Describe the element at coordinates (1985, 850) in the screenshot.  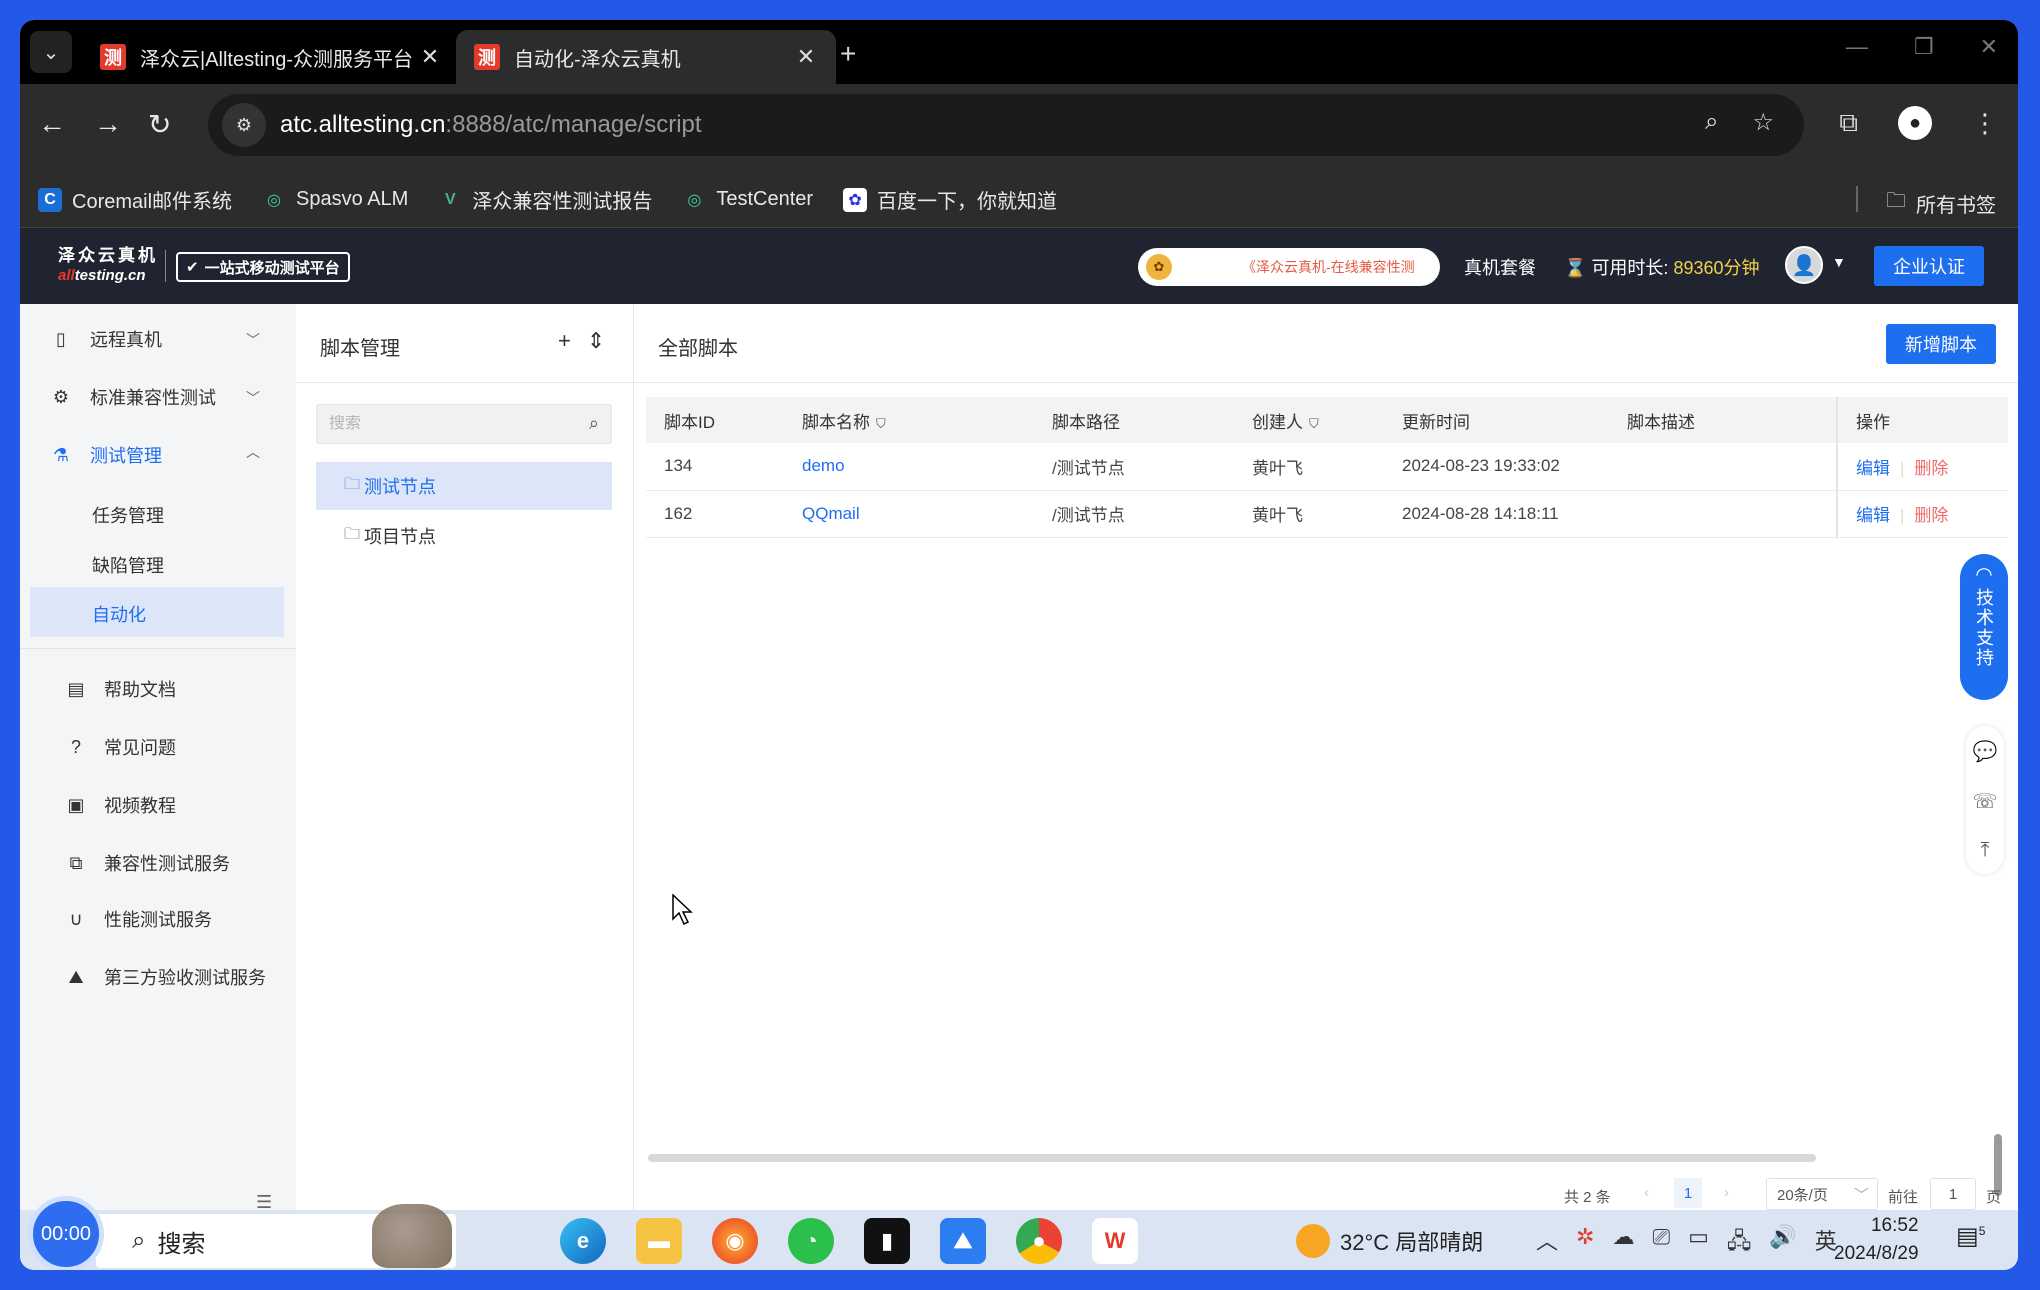
I see `back-to-top-icon: ⤒` at that location.